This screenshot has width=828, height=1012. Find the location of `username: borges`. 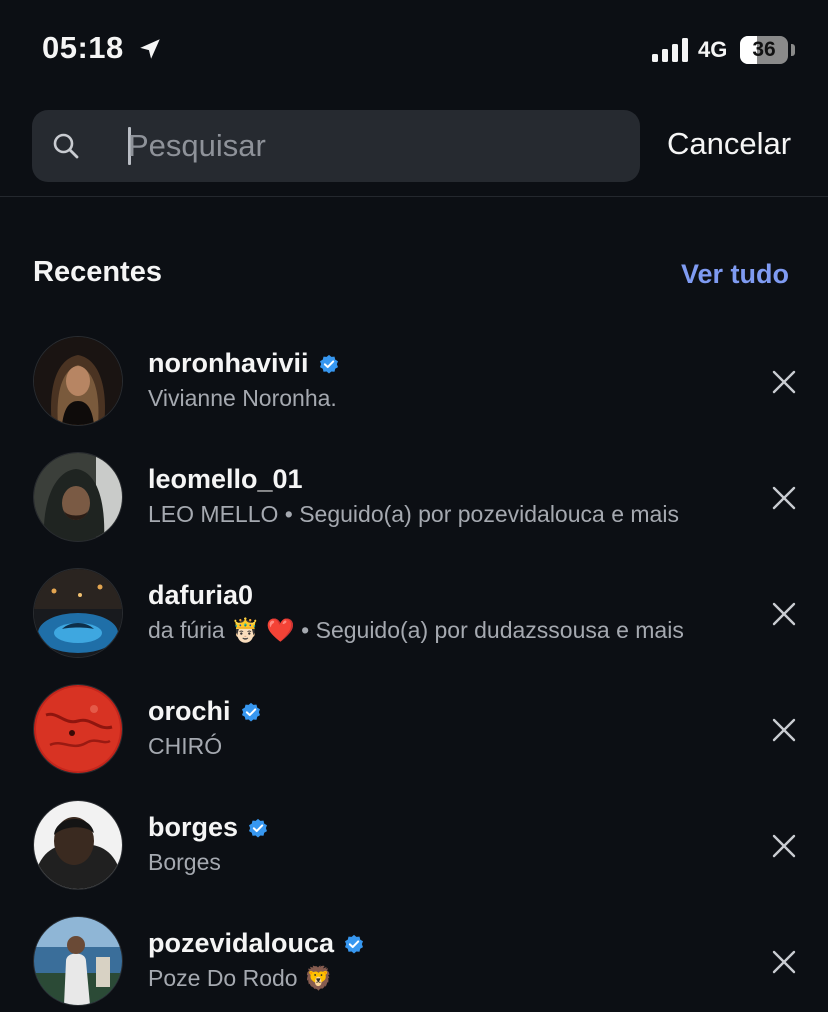

username: borges is located at coordinates (208, 827).